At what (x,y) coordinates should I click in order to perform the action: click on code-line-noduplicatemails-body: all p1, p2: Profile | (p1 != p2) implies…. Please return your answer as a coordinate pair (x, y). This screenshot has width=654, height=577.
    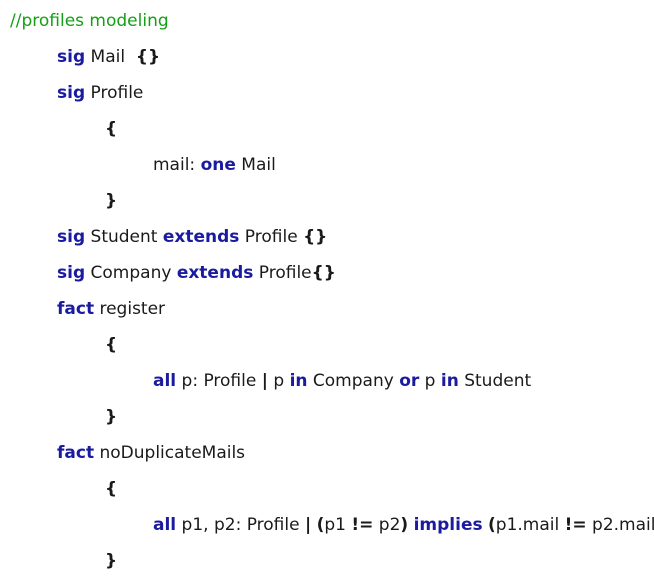
    Looking at the image, I should click on (403, 525).